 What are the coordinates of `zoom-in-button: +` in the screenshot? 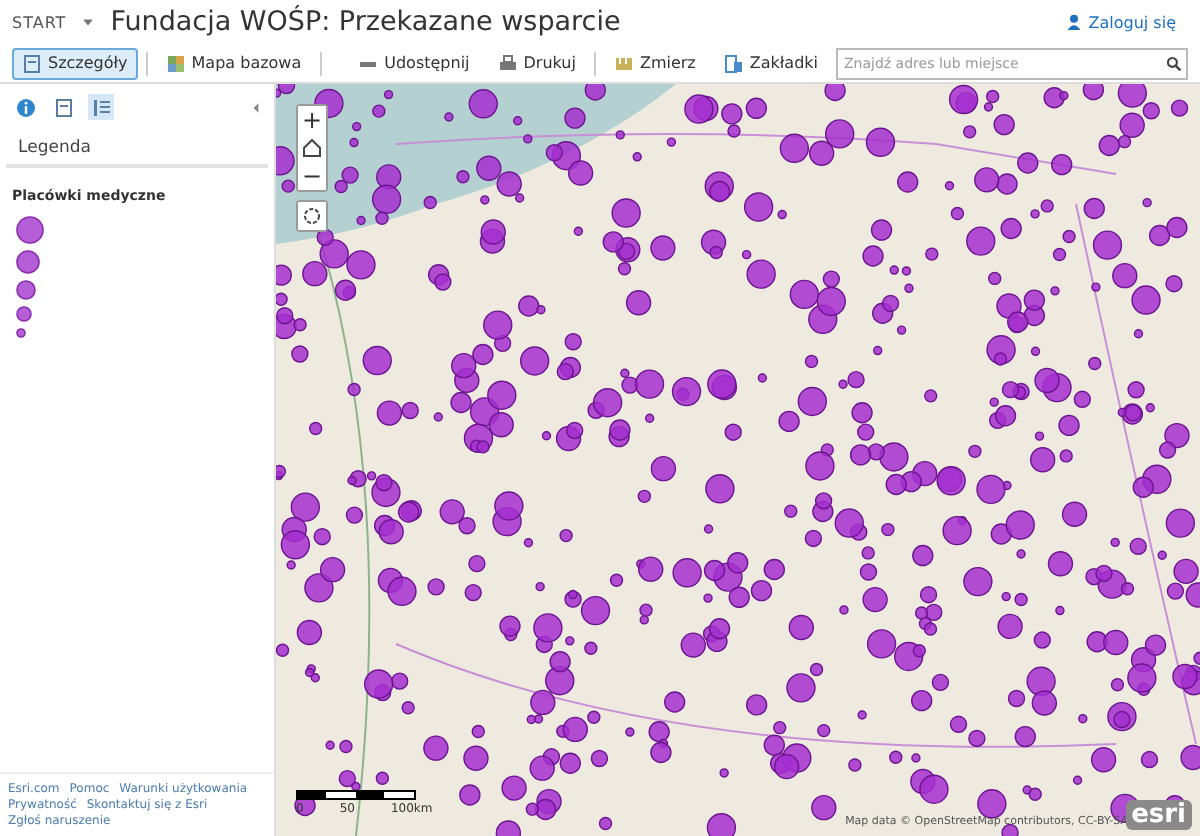 It's located at (312, 120).